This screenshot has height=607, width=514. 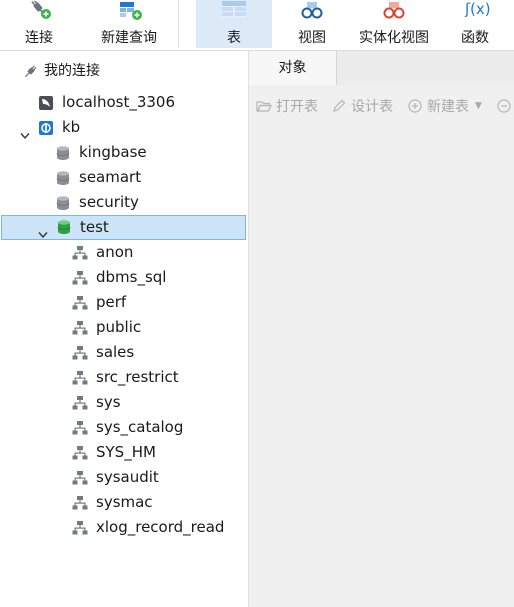 I want to click on tree-item-label: sysmac, so click(x=124, y=502).